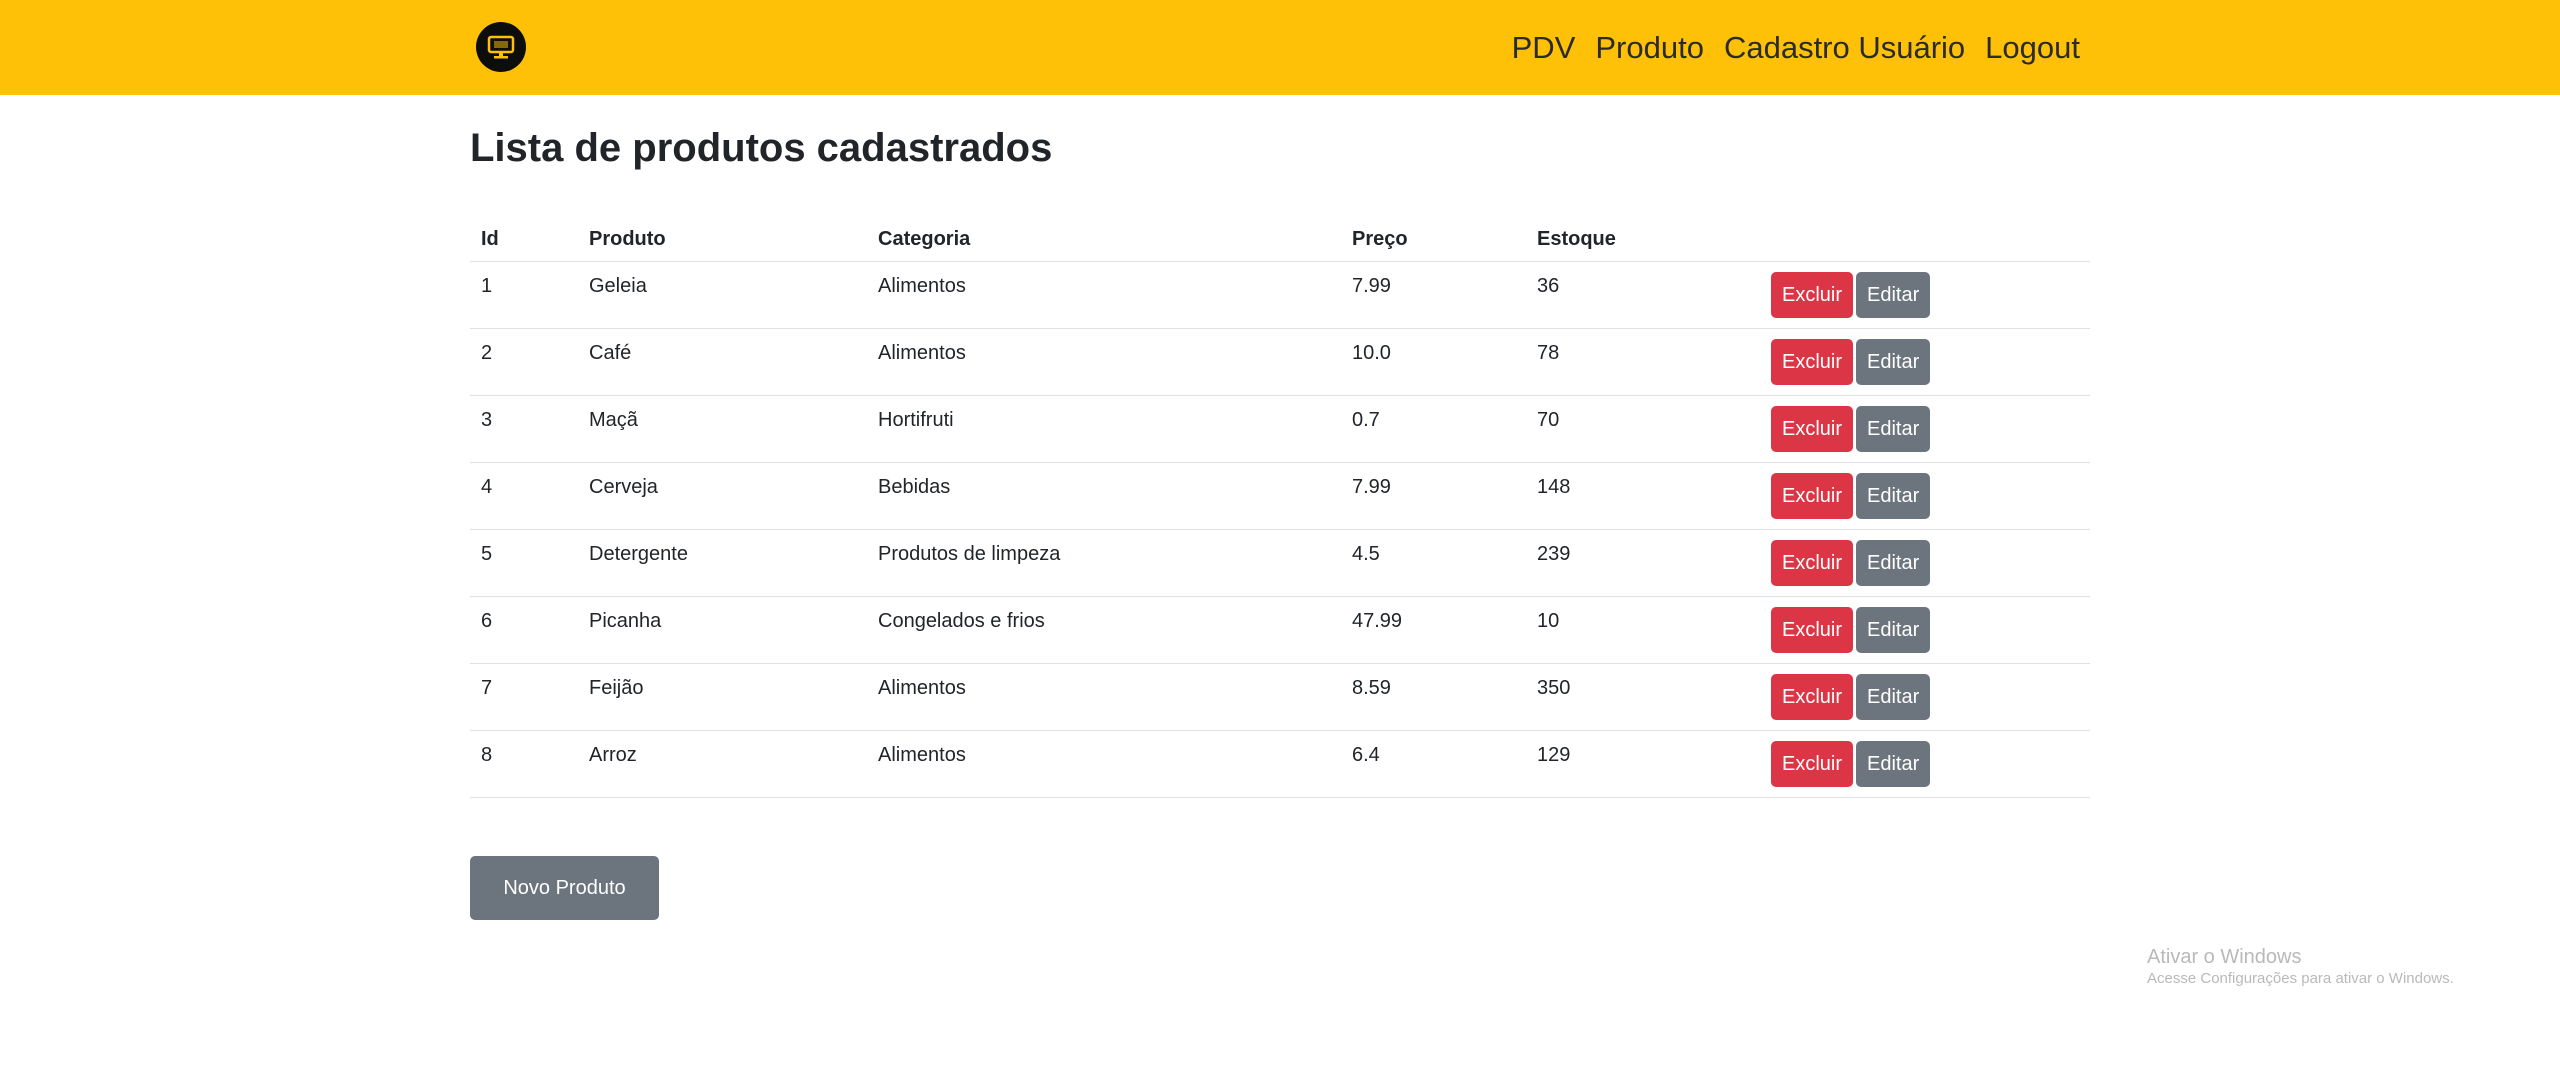  I want to click on cell-categoria: Congelados e frios, so click(1104, 630).